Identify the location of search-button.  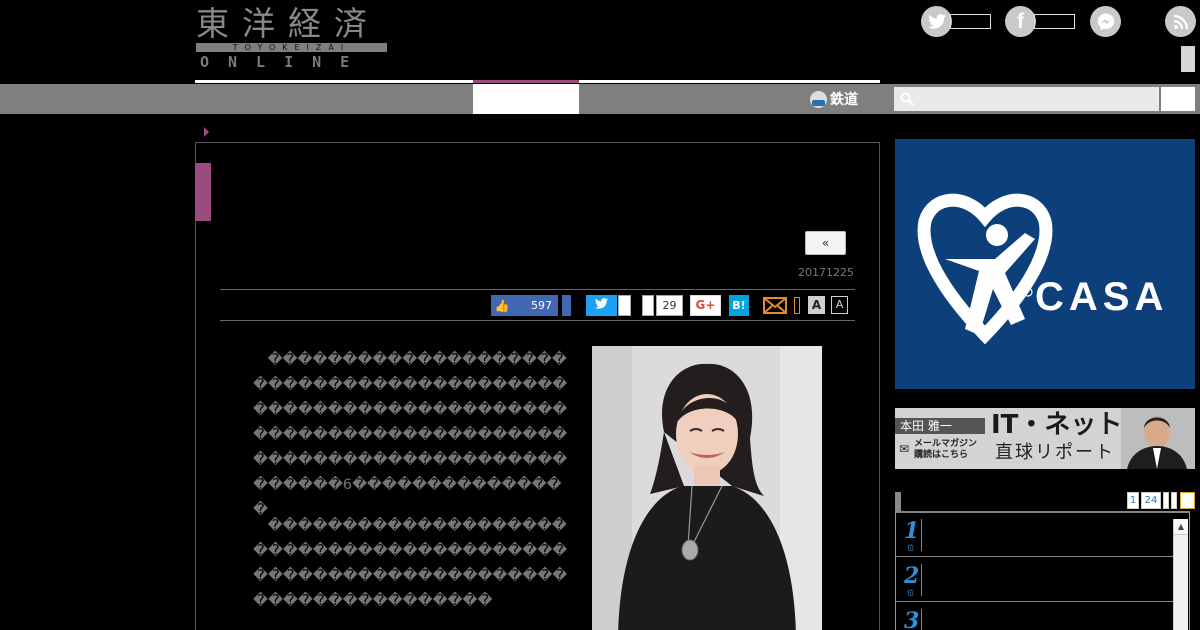
(1178, 99).